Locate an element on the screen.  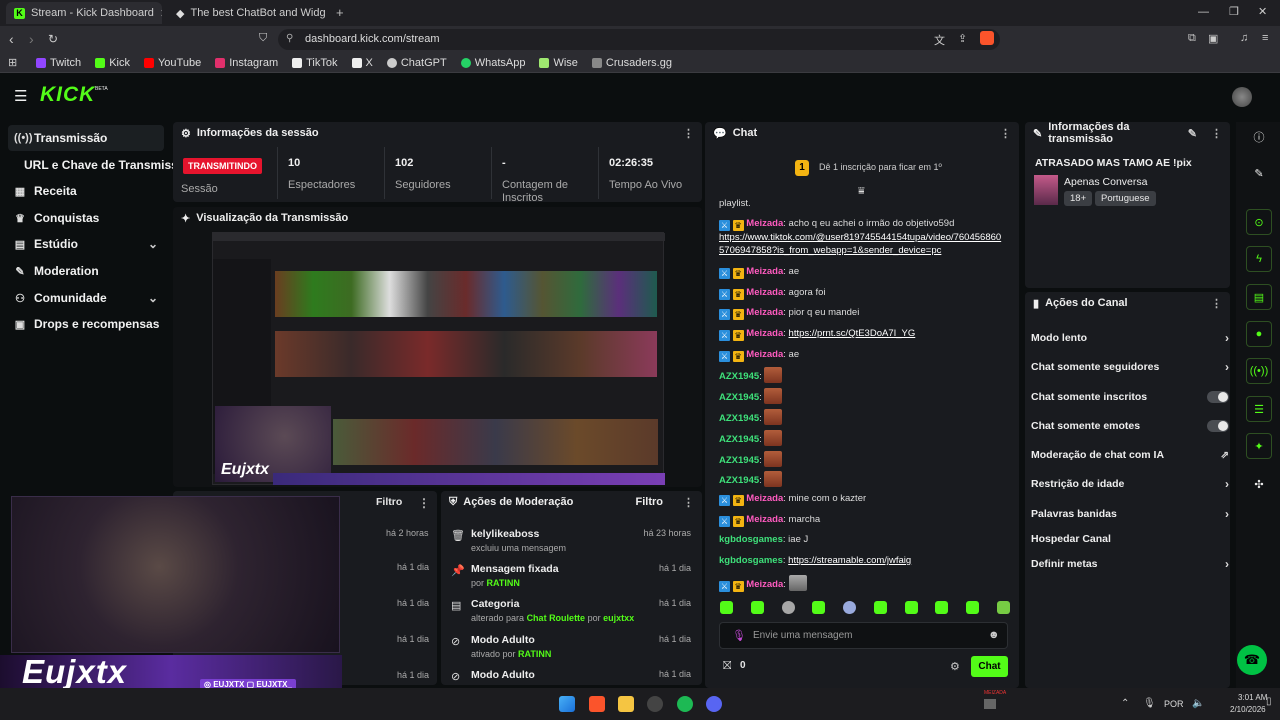
message-link: https://prnt.sc/QtE3DoA7I_YG is located at coordinates (852, 333).